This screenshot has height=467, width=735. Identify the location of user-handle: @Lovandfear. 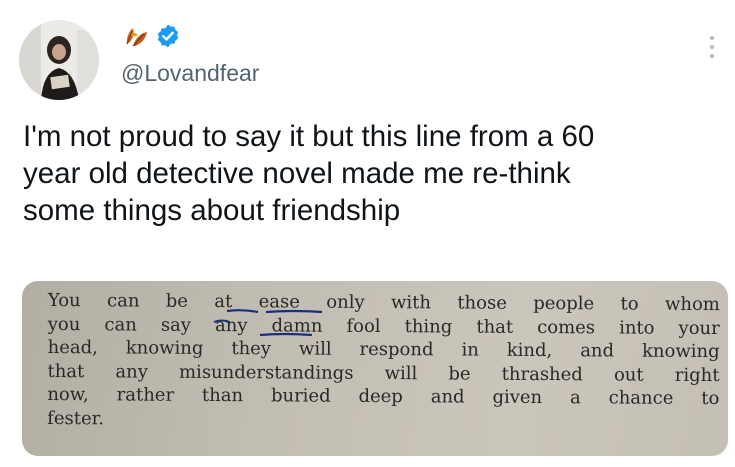
(190, 73).